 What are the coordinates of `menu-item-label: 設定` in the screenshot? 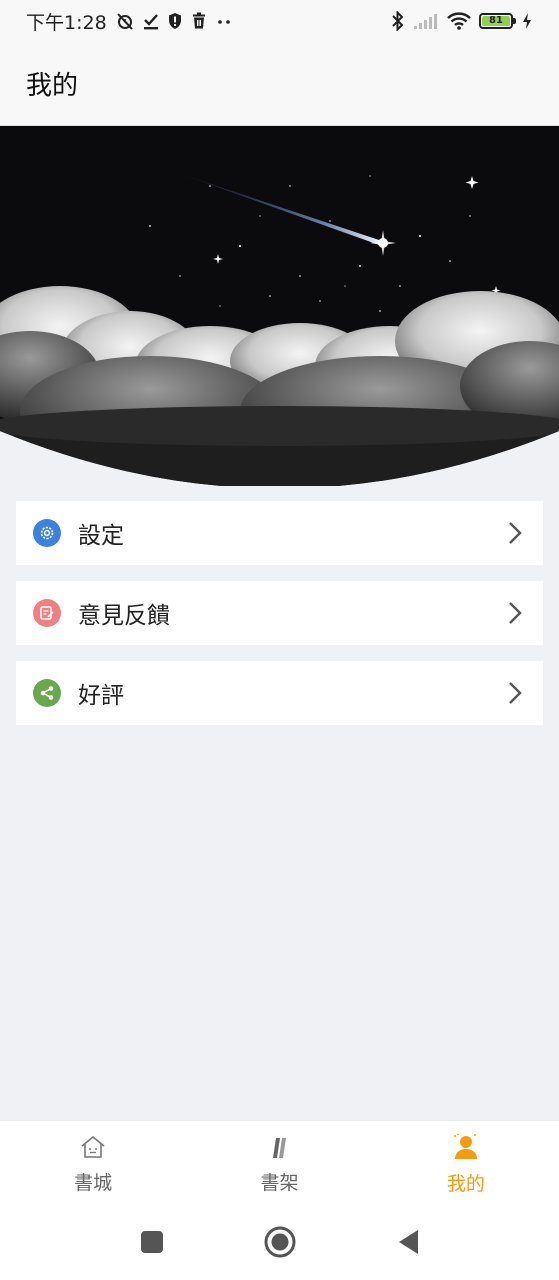 It's located at (101, 536).